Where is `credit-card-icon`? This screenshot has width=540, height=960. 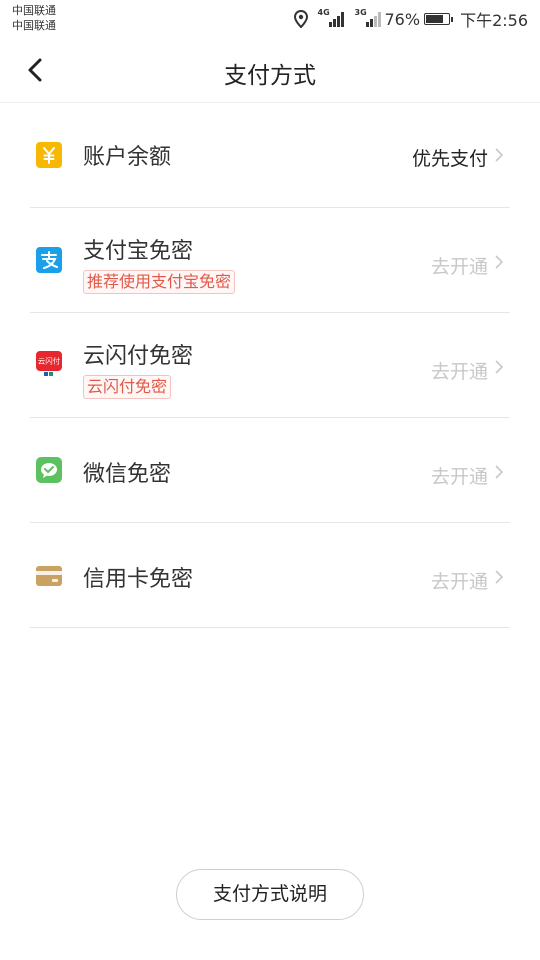 credit-card-icon is located at coordinates (49, 576).